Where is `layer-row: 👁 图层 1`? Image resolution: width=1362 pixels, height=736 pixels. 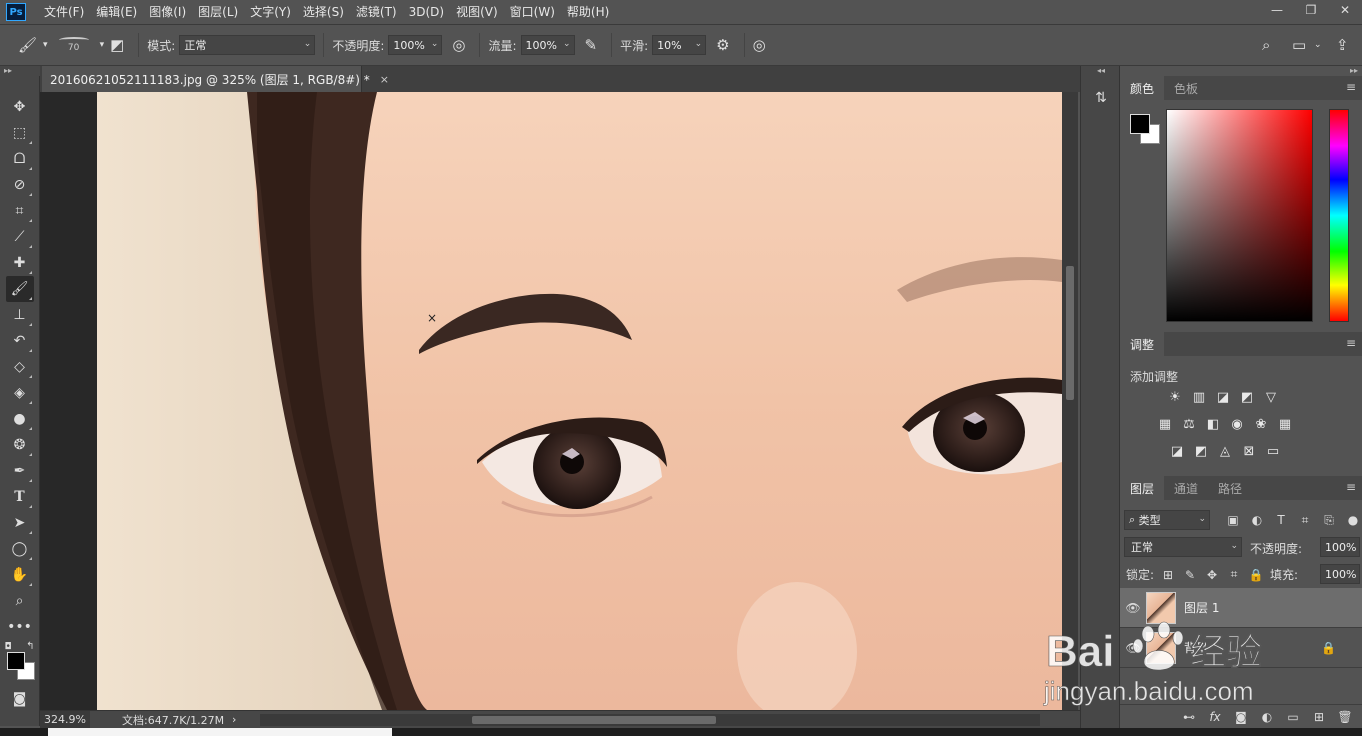 layer-row: 👁 图层 1 is located at coordinates (1241, 608).